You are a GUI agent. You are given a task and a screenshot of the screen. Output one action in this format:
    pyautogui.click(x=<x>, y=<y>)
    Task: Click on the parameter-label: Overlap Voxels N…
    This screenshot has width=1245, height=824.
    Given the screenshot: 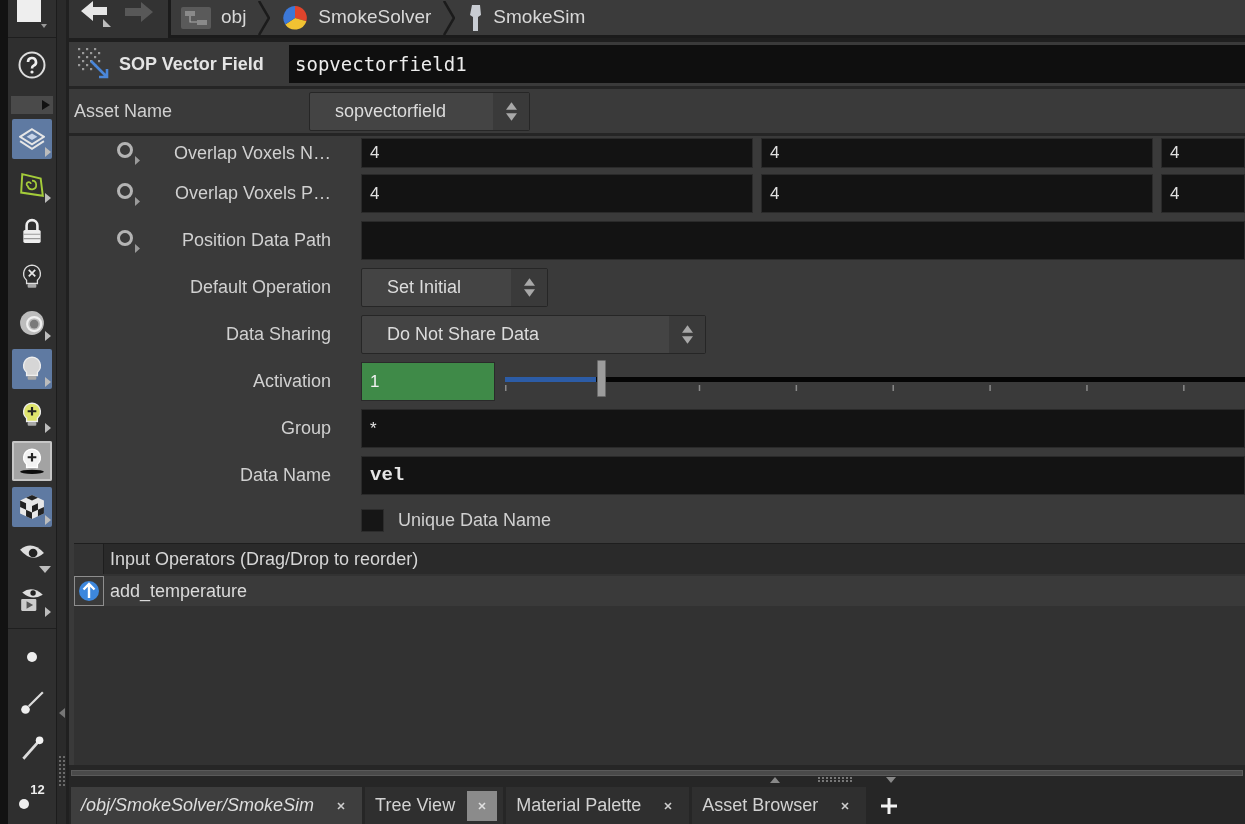 What is the action you would take?
    pyautogui.click(x=251, y=153)
    